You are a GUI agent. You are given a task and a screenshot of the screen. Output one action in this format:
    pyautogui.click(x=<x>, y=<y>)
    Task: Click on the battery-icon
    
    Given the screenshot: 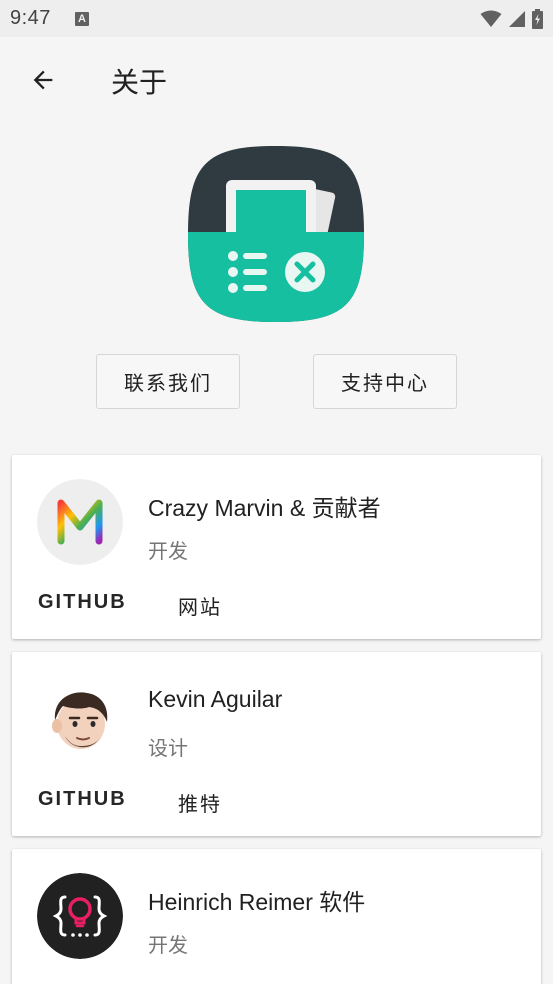 What is the action you would take?
    pyautogui.click(x=537, y=18)
    